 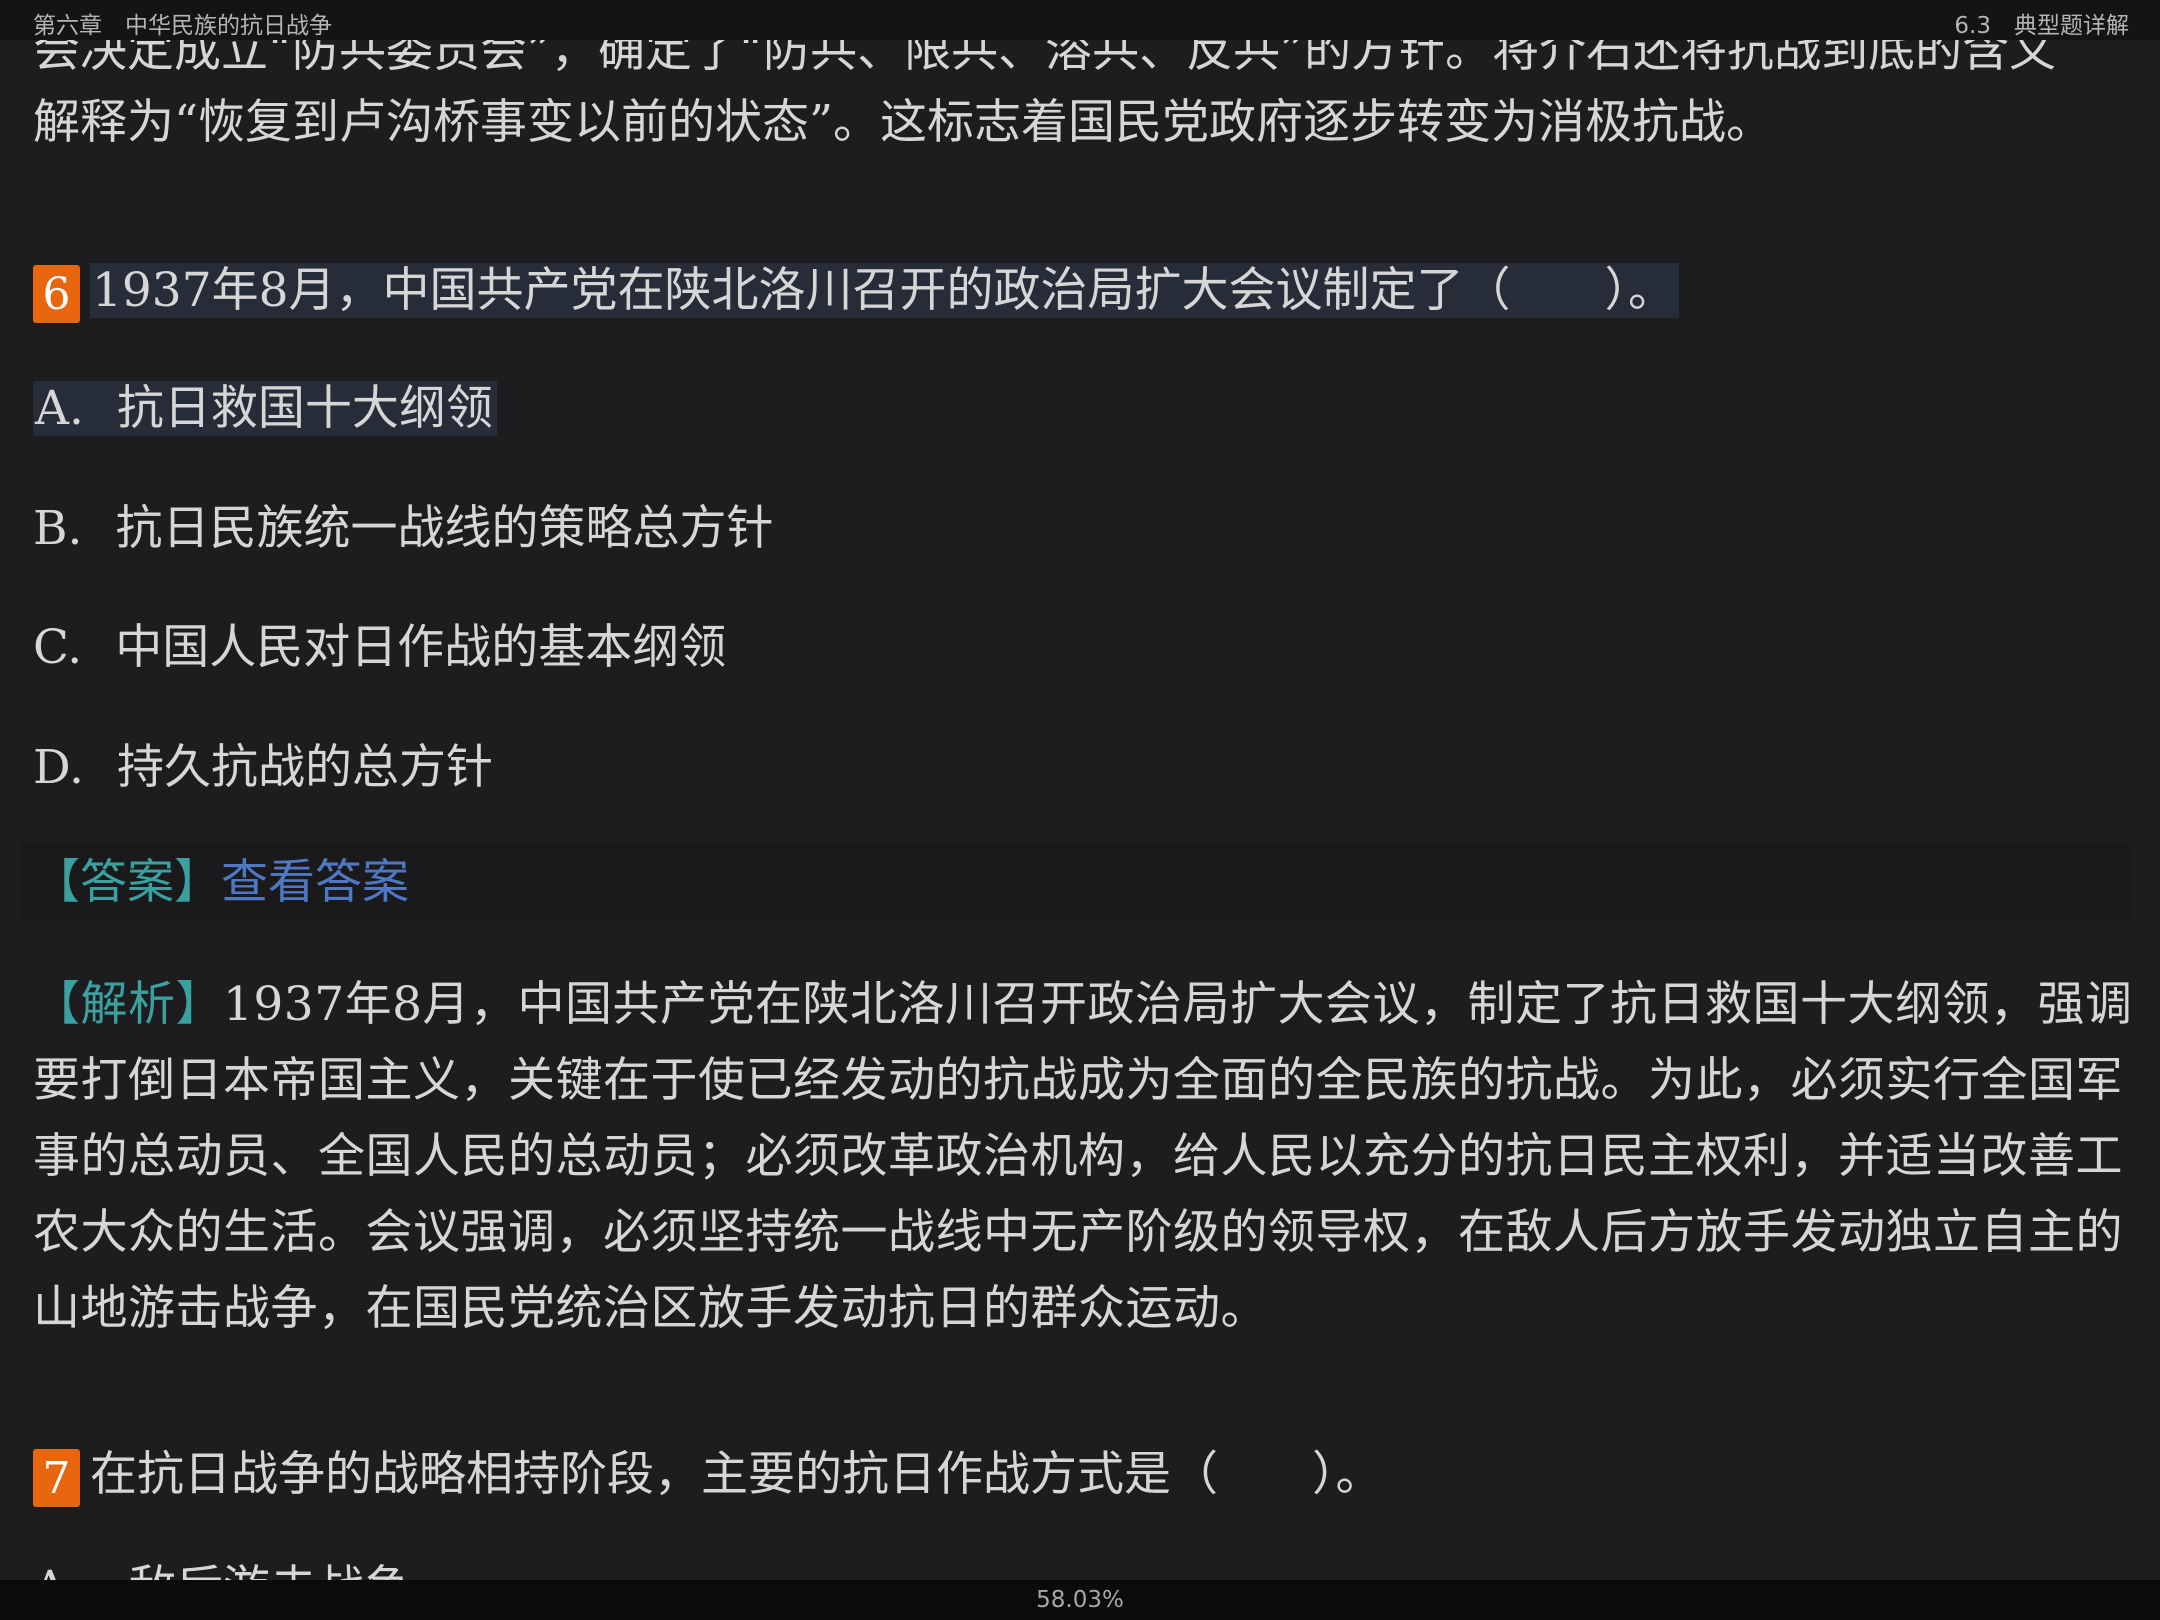 What do you see at coordinates (58, 767) in the screenshot?
I see `option-letter: D.` at bounding box center [58, 767].